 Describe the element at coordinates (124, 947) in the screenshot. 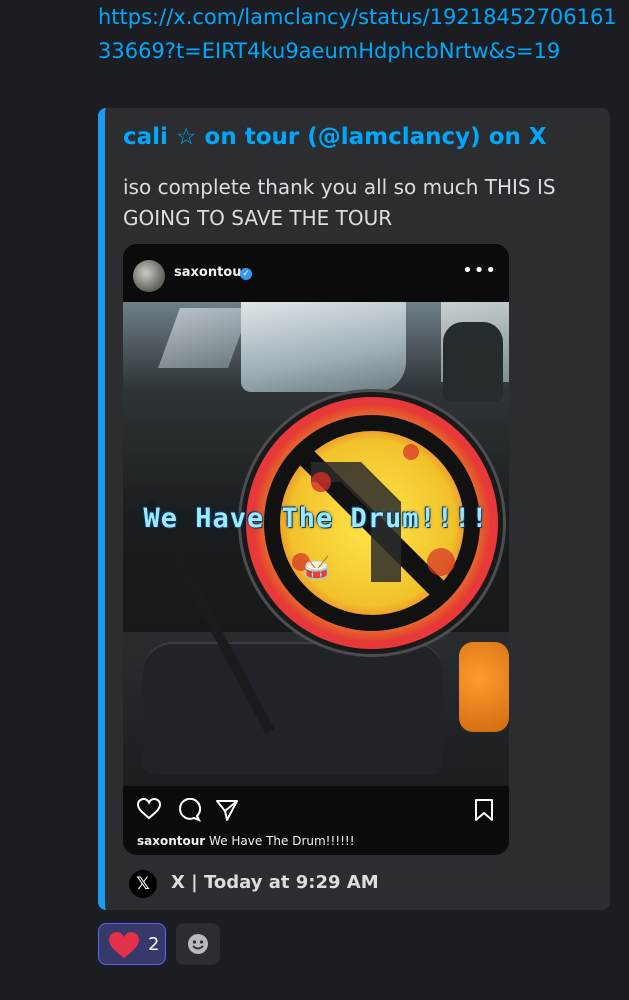

I see `heart-emoji-icon` at that location.